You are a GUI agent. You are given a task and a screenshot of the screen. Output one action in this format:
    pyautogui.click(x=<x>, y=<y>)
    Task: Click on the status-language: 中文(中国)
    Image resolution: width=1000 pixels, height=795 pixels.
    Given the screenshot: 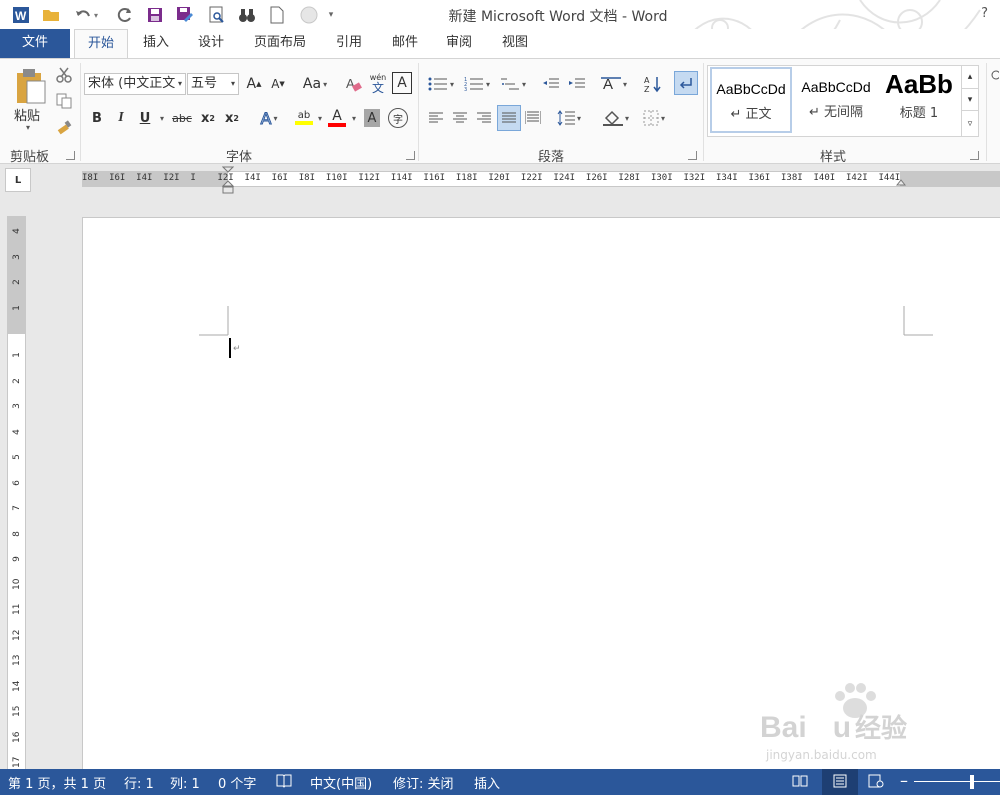 What is the action you would take?
    pyautogui.click(x=341, y=782)
    